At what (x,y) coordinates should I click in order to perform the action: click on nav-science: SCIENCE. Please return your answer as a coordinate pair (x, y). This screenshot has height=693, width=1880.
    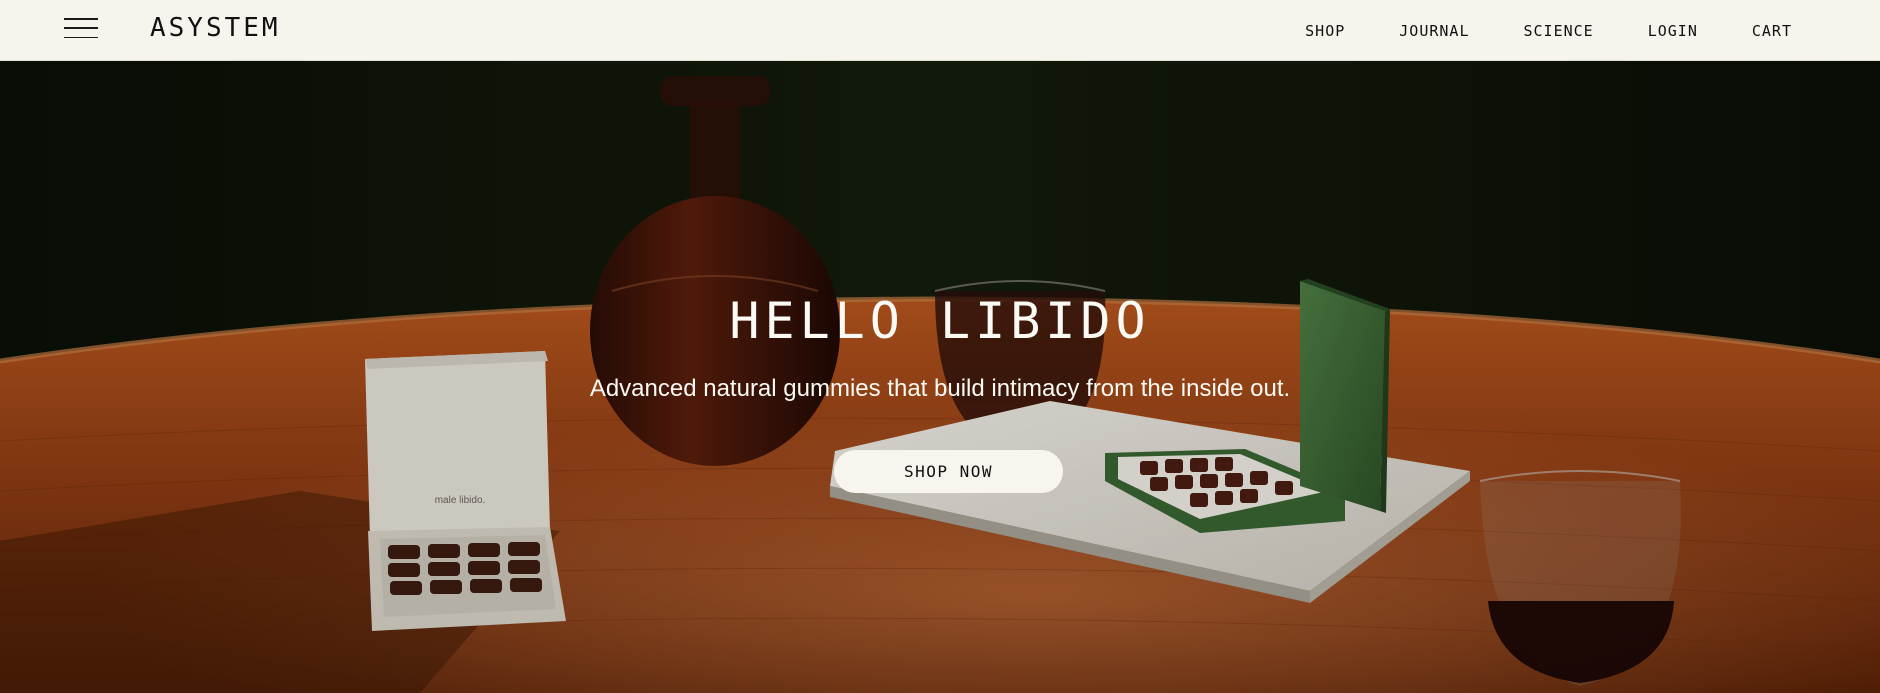
    Looking at the image, I should click on (1559, 31).